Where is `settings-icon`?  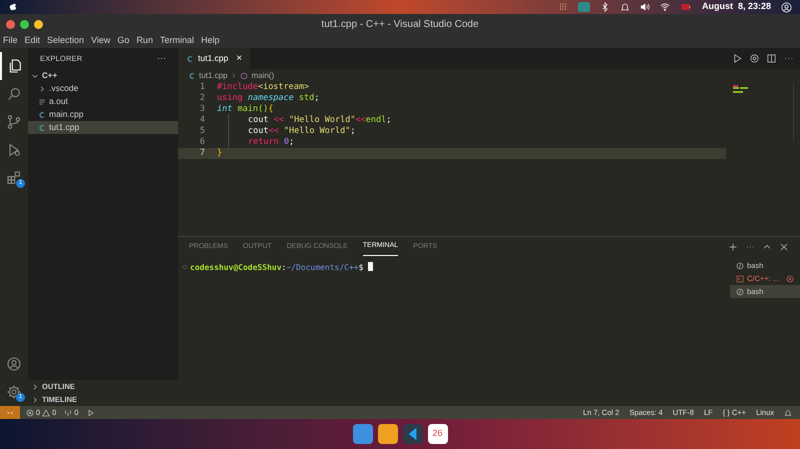 settings-icon is located at coordinates (14, 392).